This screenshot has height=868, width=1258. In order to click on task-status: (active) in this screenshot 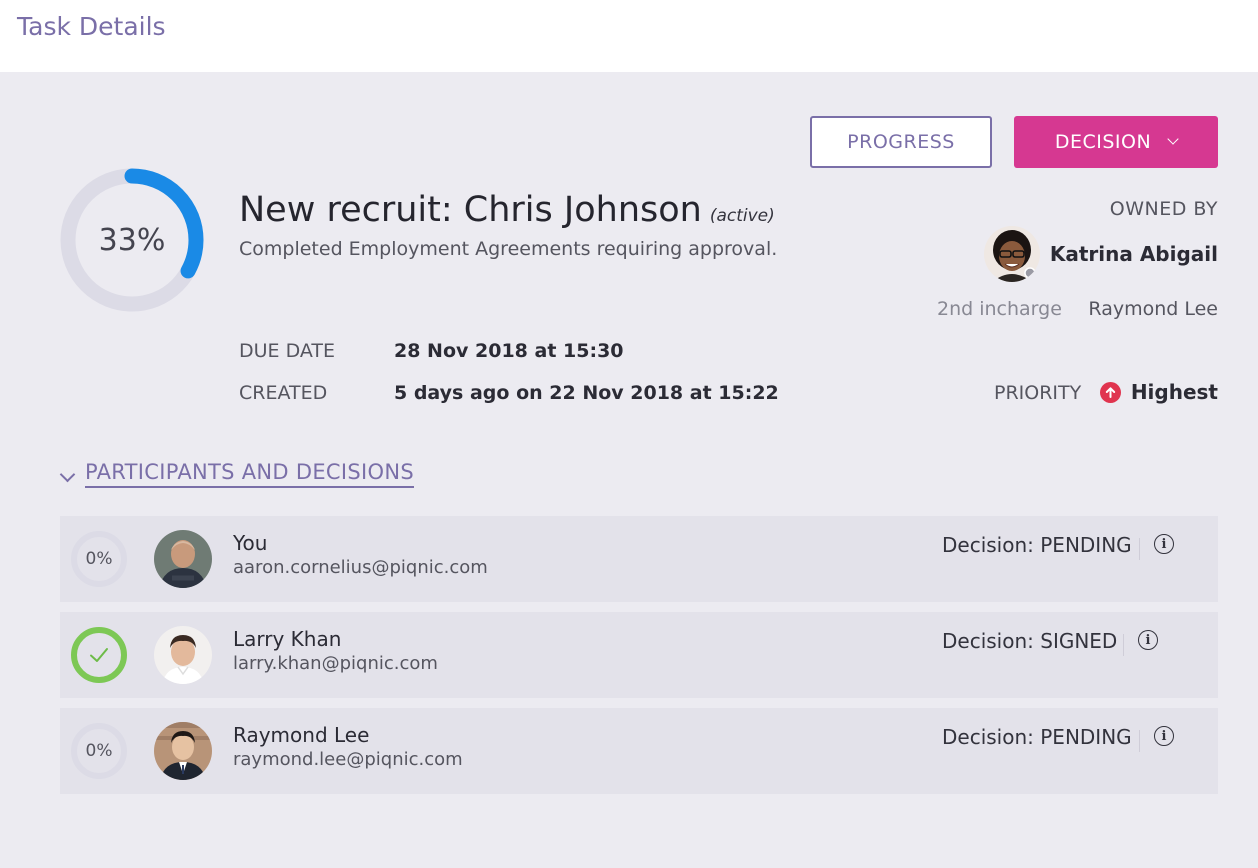, I will do `click(742, 216)`.